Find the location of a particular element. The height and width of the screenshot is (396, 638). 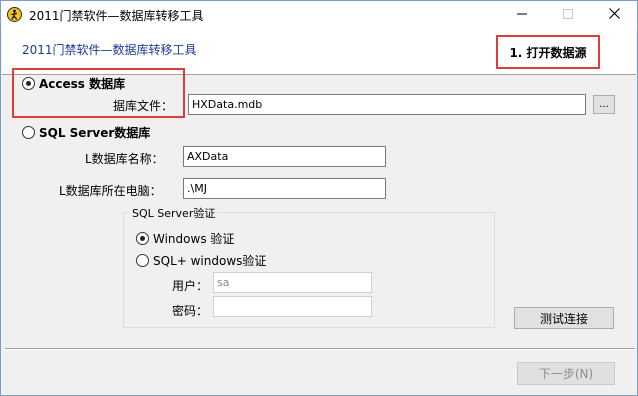

maximize-button is located at coordinates (568, 15).